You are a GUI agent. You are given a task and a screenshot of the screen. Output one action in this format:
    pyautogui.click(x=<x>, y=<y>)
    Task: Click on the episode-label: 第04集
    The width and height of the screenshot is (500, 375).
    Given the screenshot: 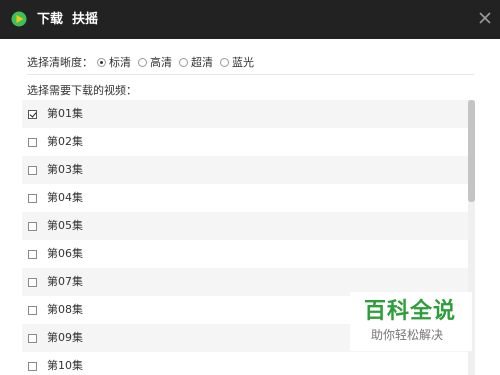 What is the action you would take?
    pyautogui.click(x=65, y=197)
    